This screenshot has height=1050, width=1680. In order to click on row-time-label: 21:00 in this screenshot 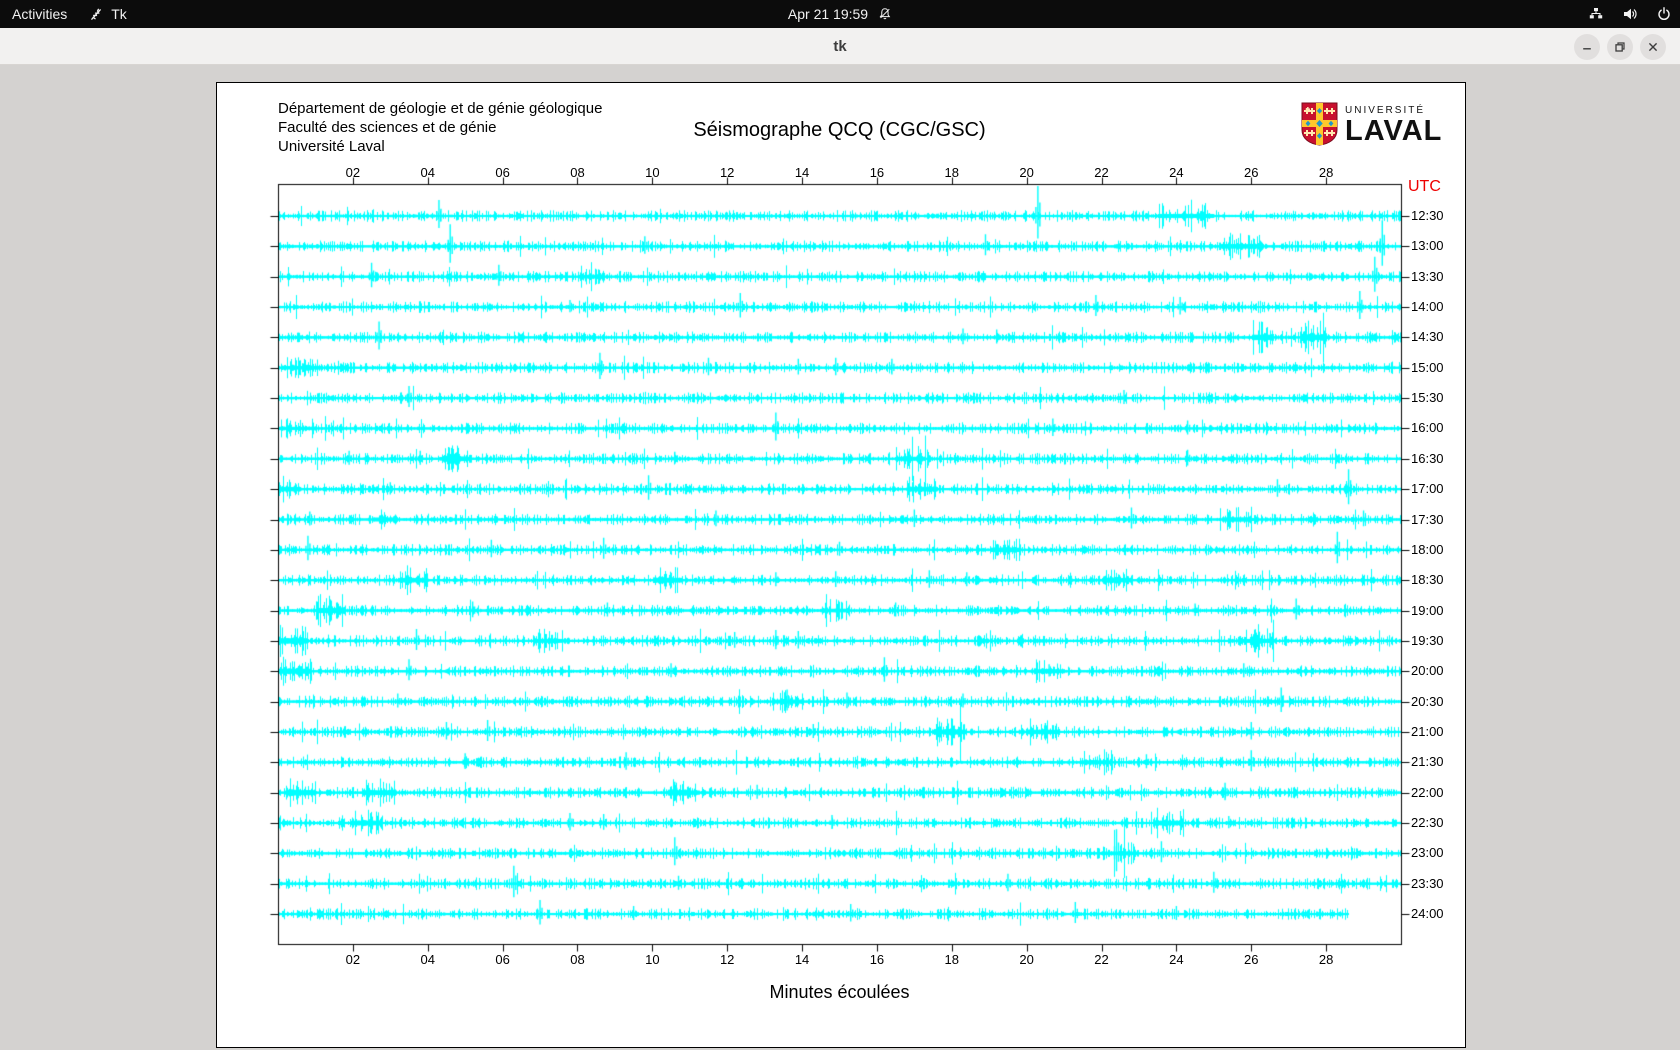, I will do `click(1427, 731)`.